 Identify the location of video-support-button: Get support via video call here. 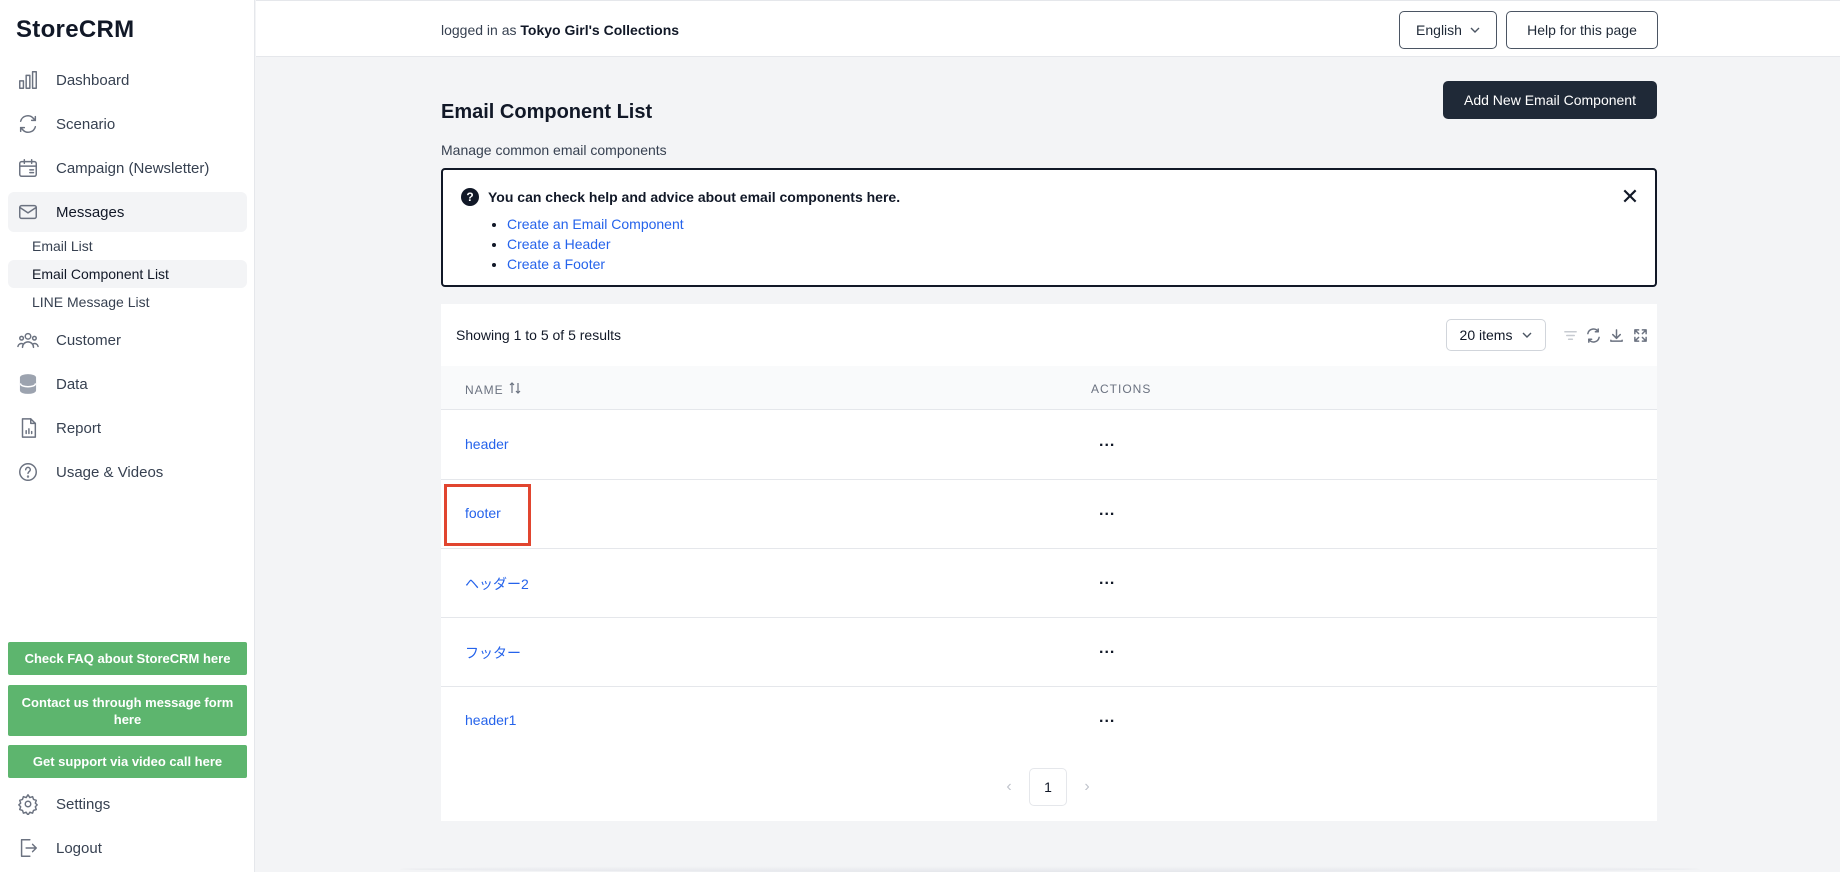
(127, 761).